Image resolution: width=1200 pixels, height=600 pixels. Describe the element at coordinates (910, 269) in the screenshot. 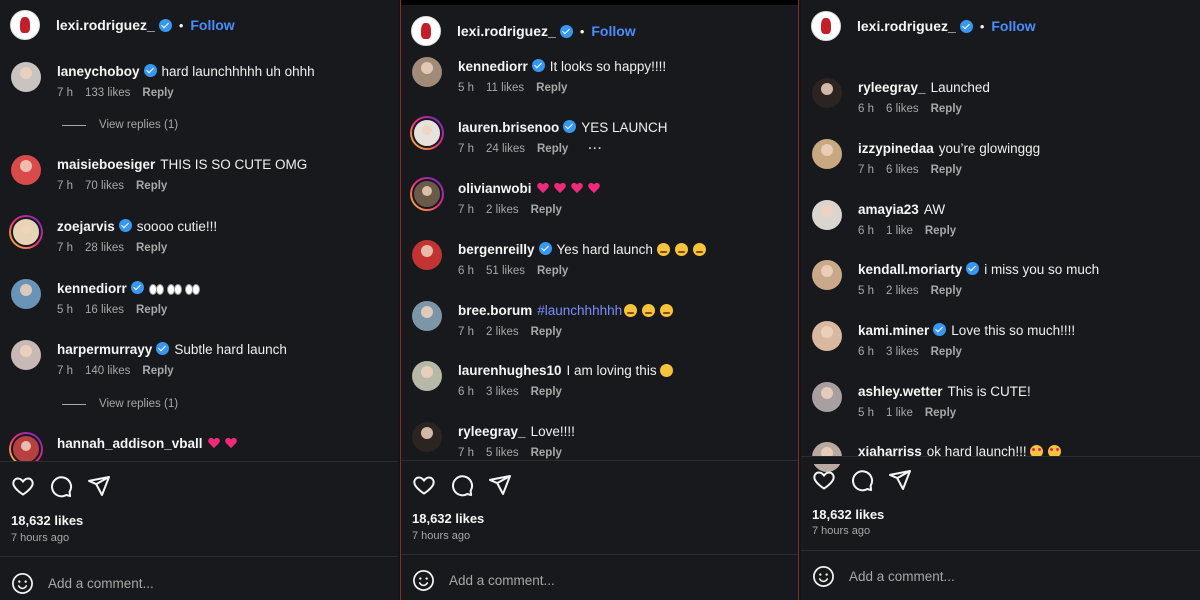

I see `comment-username: kendall.moriarty` at that location.